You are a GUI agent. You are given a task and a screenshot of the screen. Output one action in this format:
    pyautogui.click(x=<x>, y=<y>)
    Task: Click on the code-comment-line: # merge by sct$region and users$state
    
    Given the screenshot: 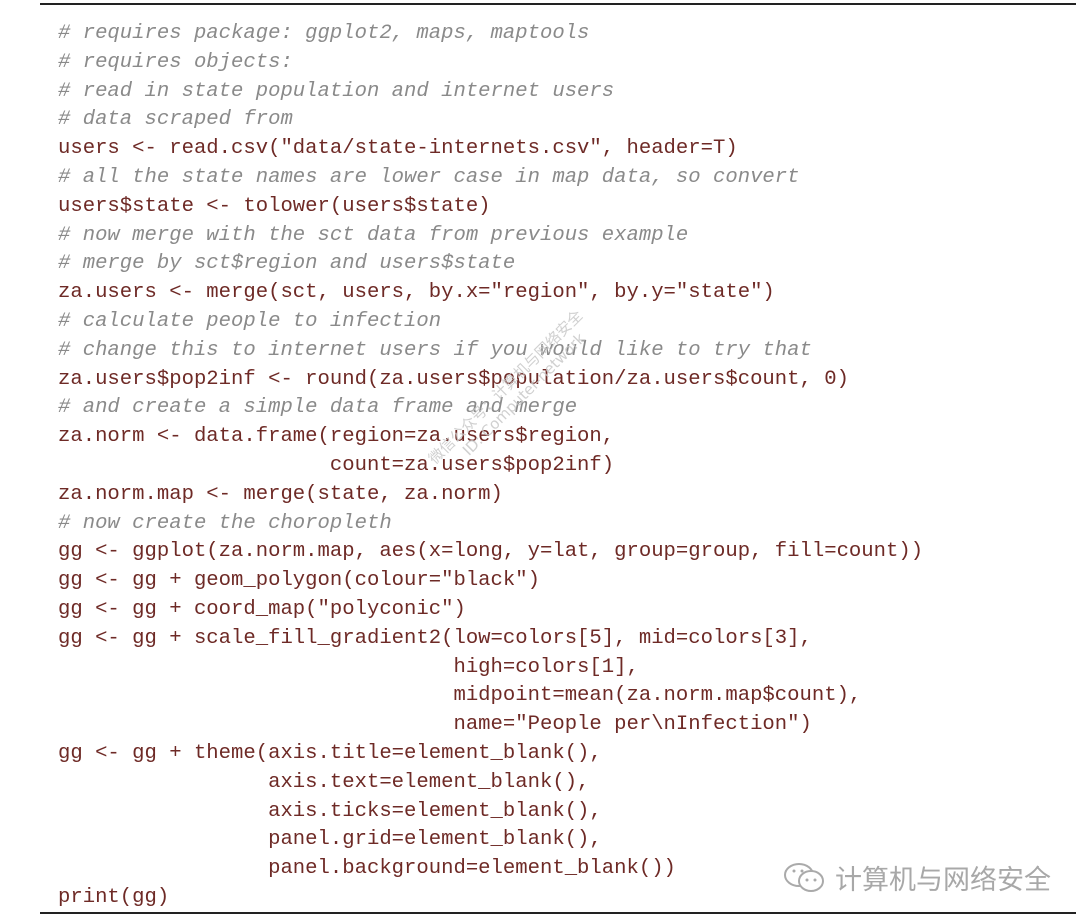 What is the action you would take?
    pyautogui.click(x=287, y=264)
    